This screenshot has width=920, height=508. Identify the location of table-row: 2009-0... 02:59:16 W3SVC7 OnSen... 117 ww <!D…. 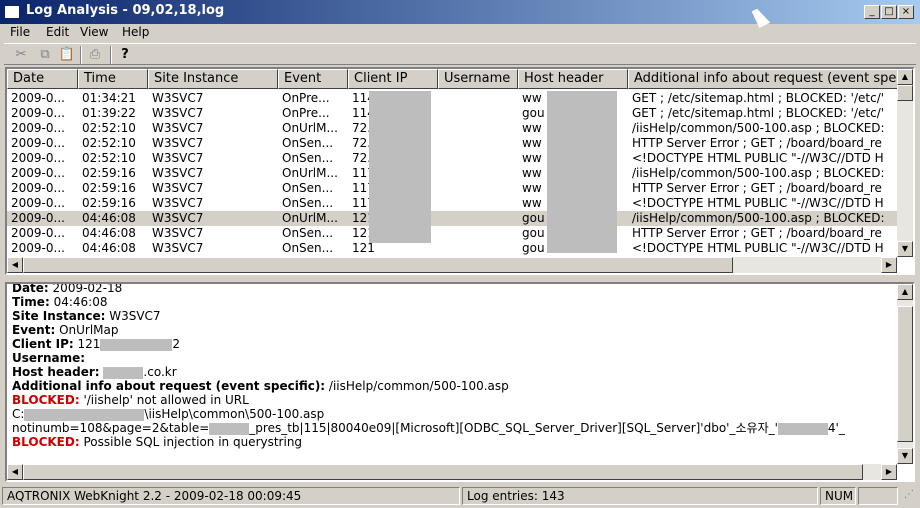
(453, 203).